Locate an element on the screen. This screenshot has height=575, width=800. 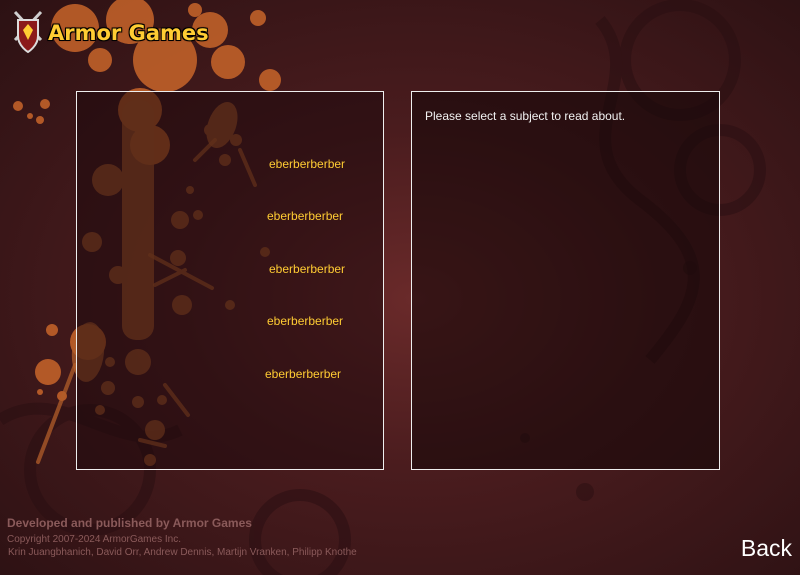
info-prompt: Please select a subject to read about. is located at coordinates (525, 116).